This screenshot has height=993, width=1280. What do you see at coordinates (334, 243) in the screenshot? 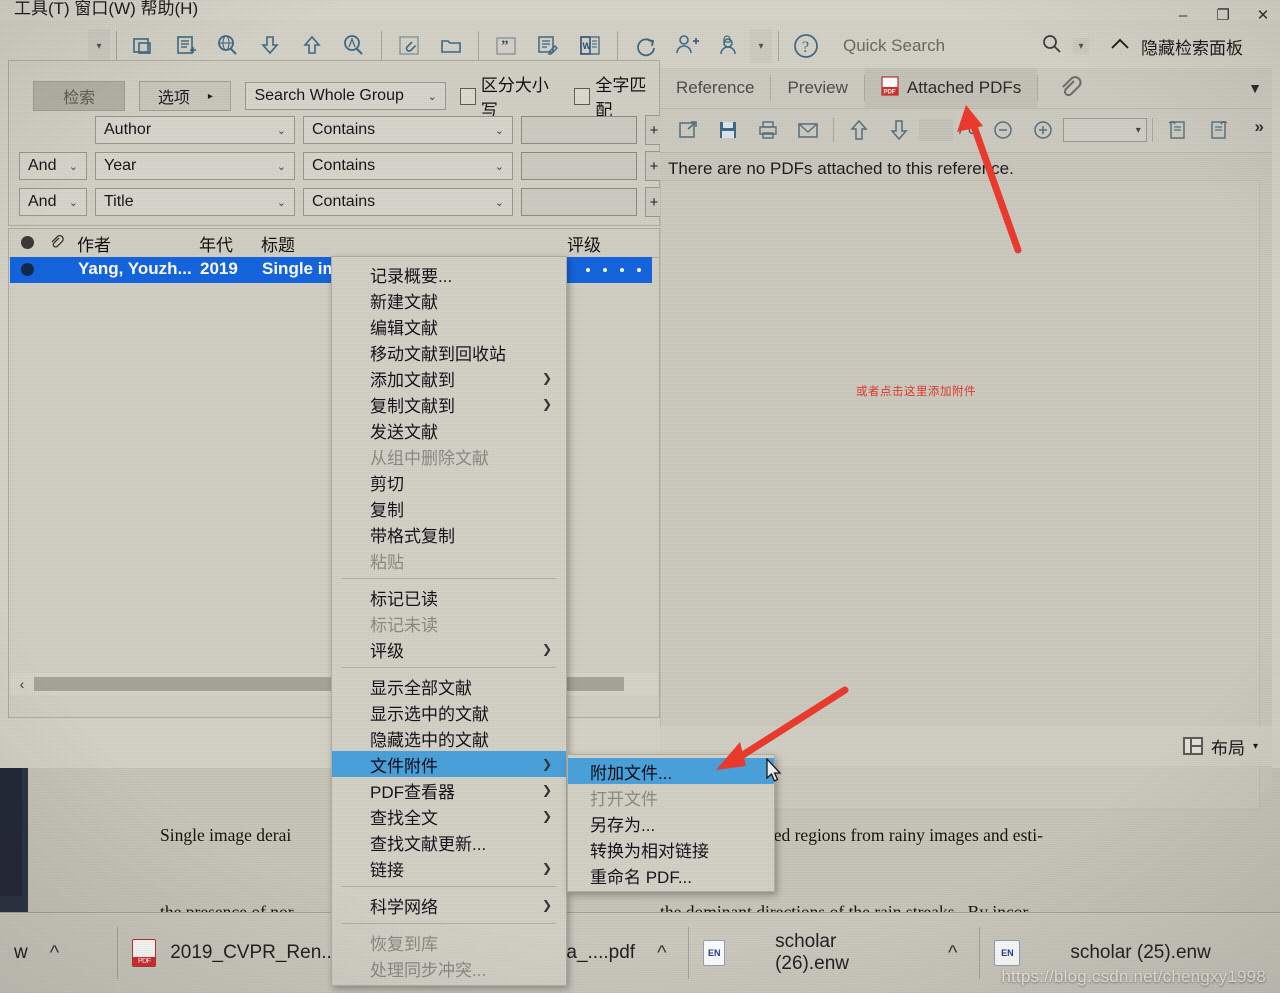
I see `reference-list-header: 作者 年代 标题 评级` at bounding box center [334, 243].